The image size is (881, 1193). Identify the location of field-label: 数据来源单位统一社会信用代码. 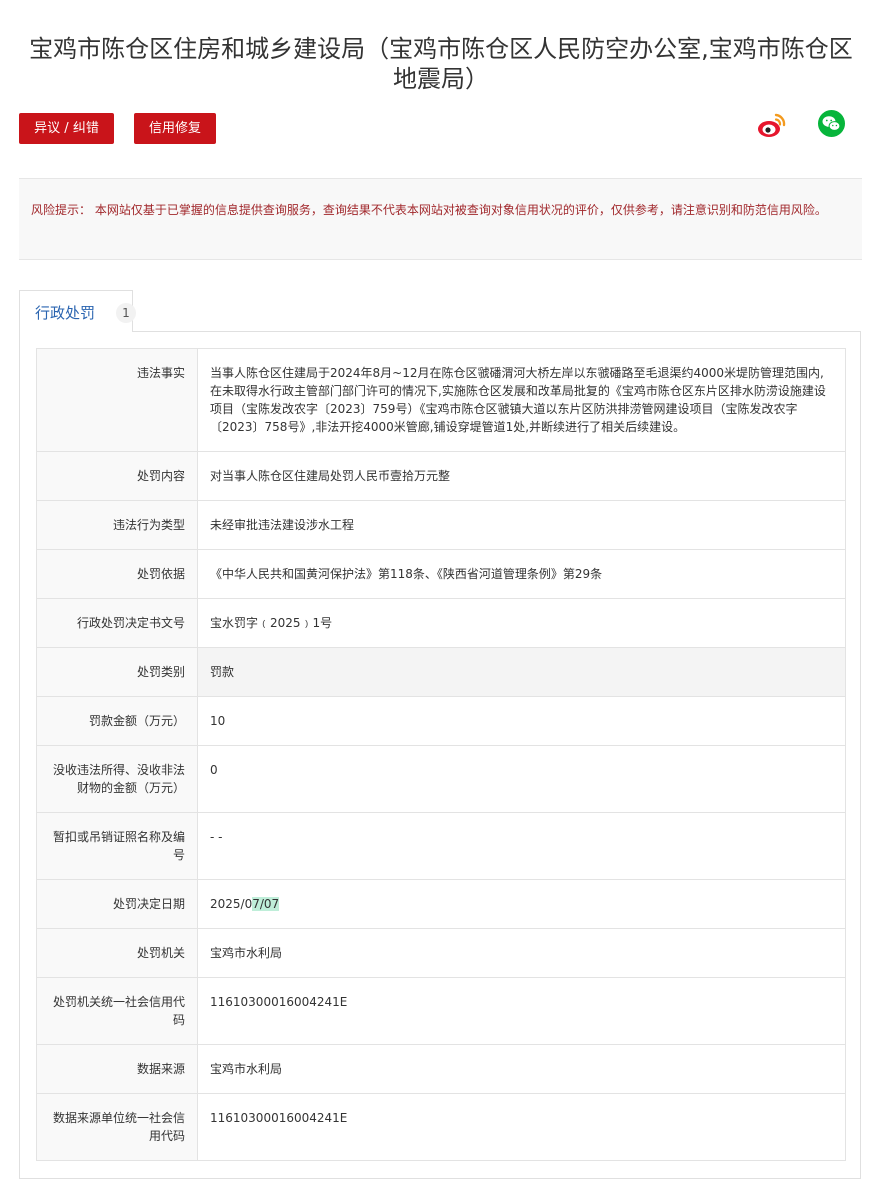
(117, 1127).